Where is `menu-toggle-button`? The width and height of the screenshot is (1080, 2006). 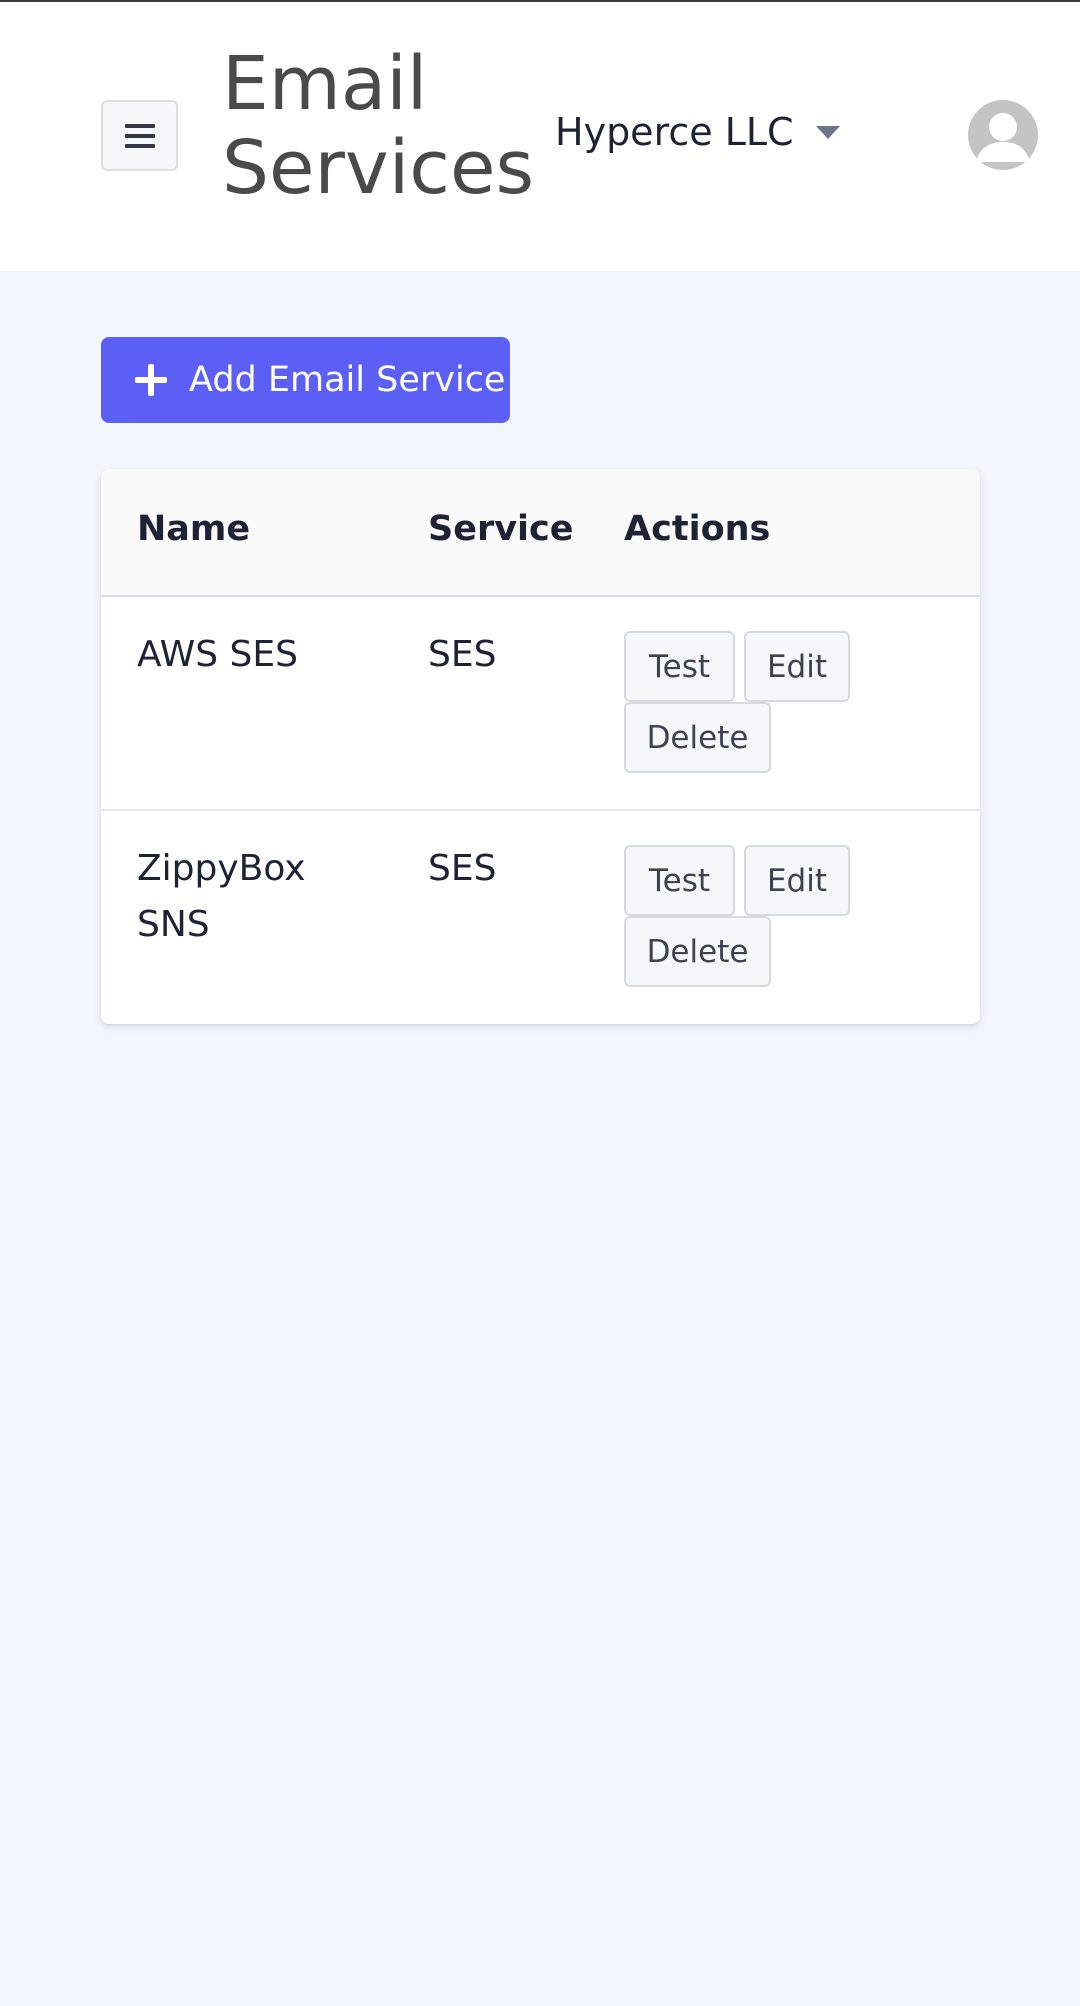
menu-toggle-button is located at coordinates (139, 135).